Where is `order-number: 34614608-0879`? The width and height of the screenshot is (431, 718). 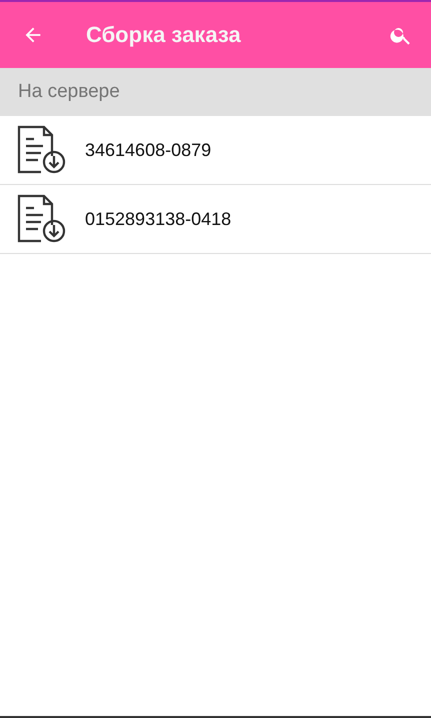
order-number: 34614608-0879 is located at coordinates (148, 150).